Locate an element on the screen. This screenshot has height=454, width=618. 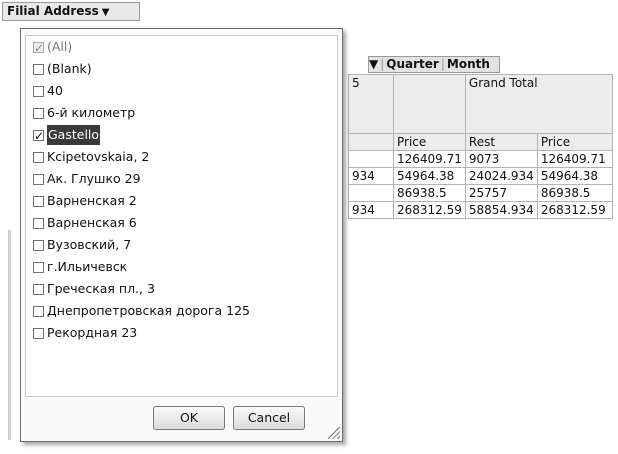
filter-item-label: Греческая пл., 3 is located at coordinates (101, 288).